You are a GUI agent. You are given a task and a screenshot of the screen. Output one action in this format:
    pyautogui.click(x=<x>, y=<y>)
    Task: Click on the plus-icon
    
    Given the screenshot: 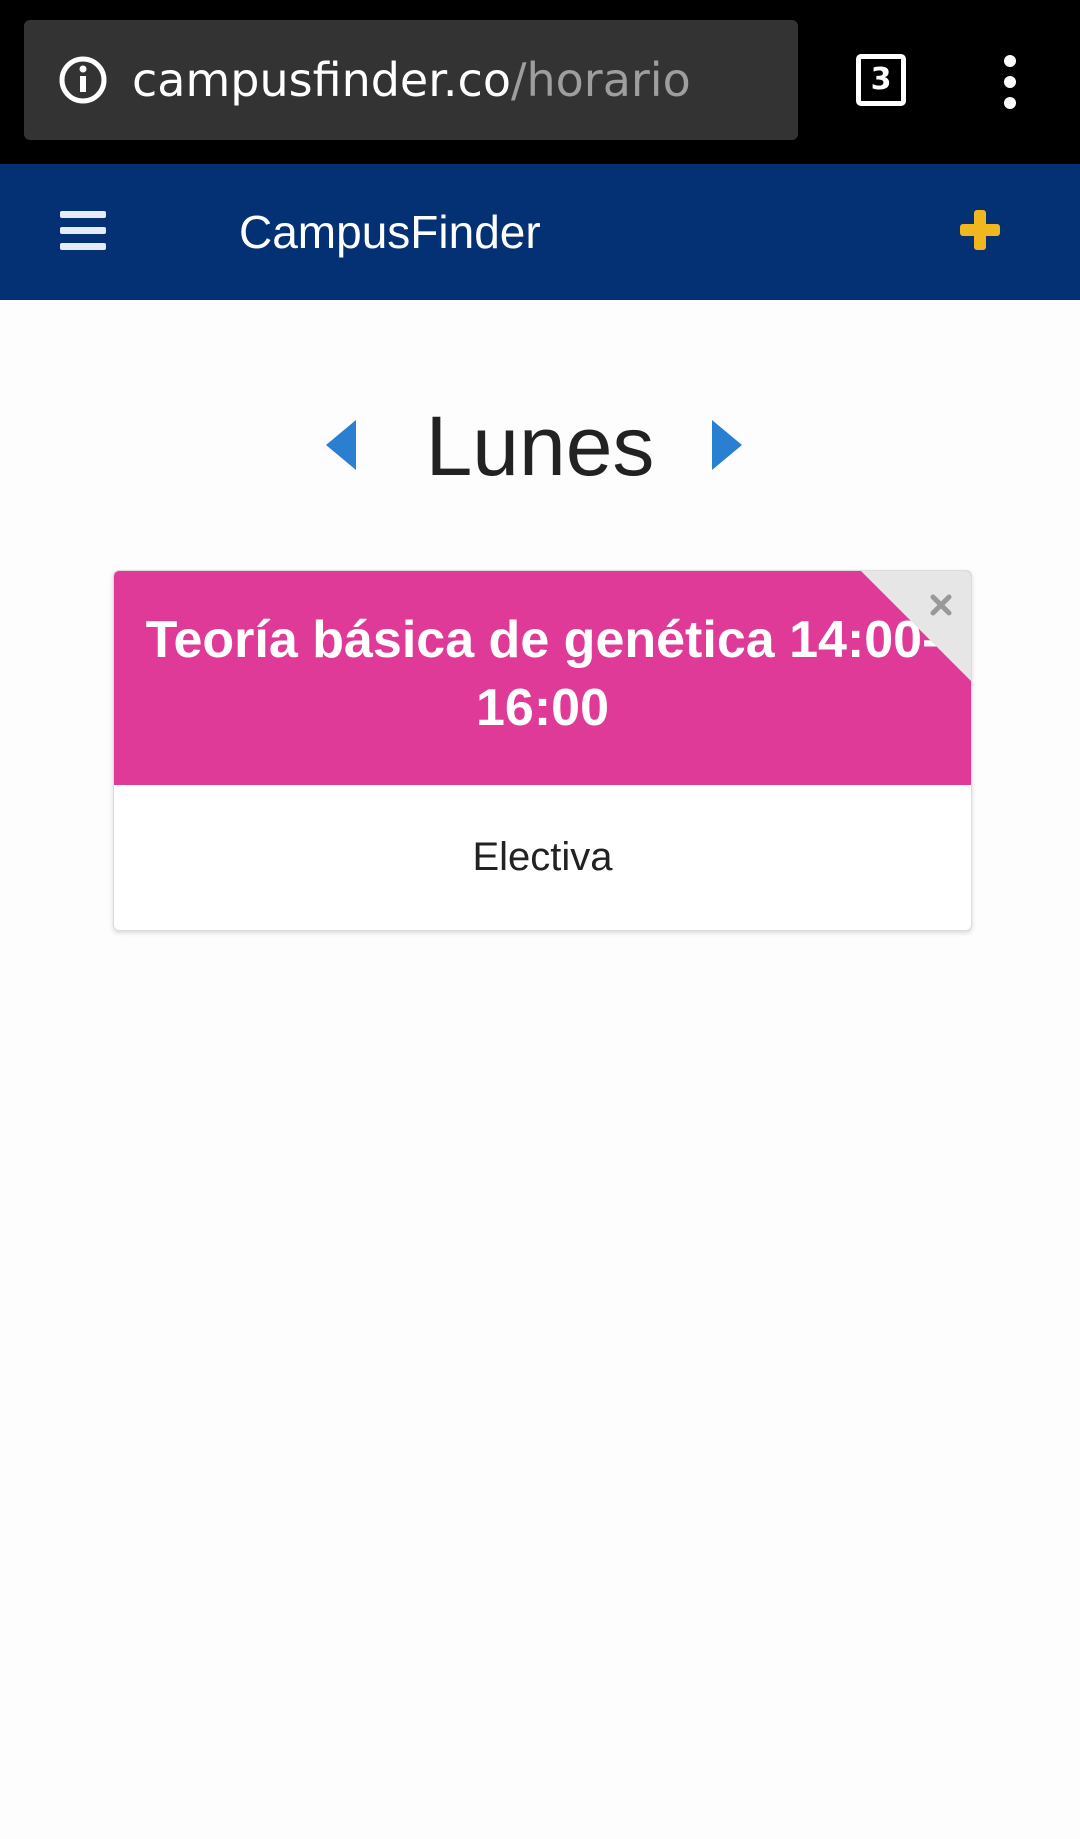 What is the action you would take?
    pyautogui.click(x=980, y=230)
    